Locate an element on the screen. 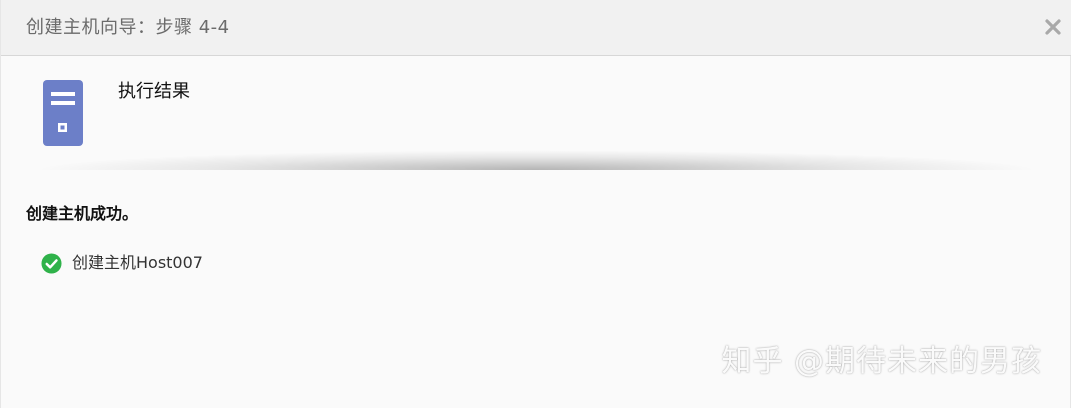  close-button is located at coordinates (1053, 27).